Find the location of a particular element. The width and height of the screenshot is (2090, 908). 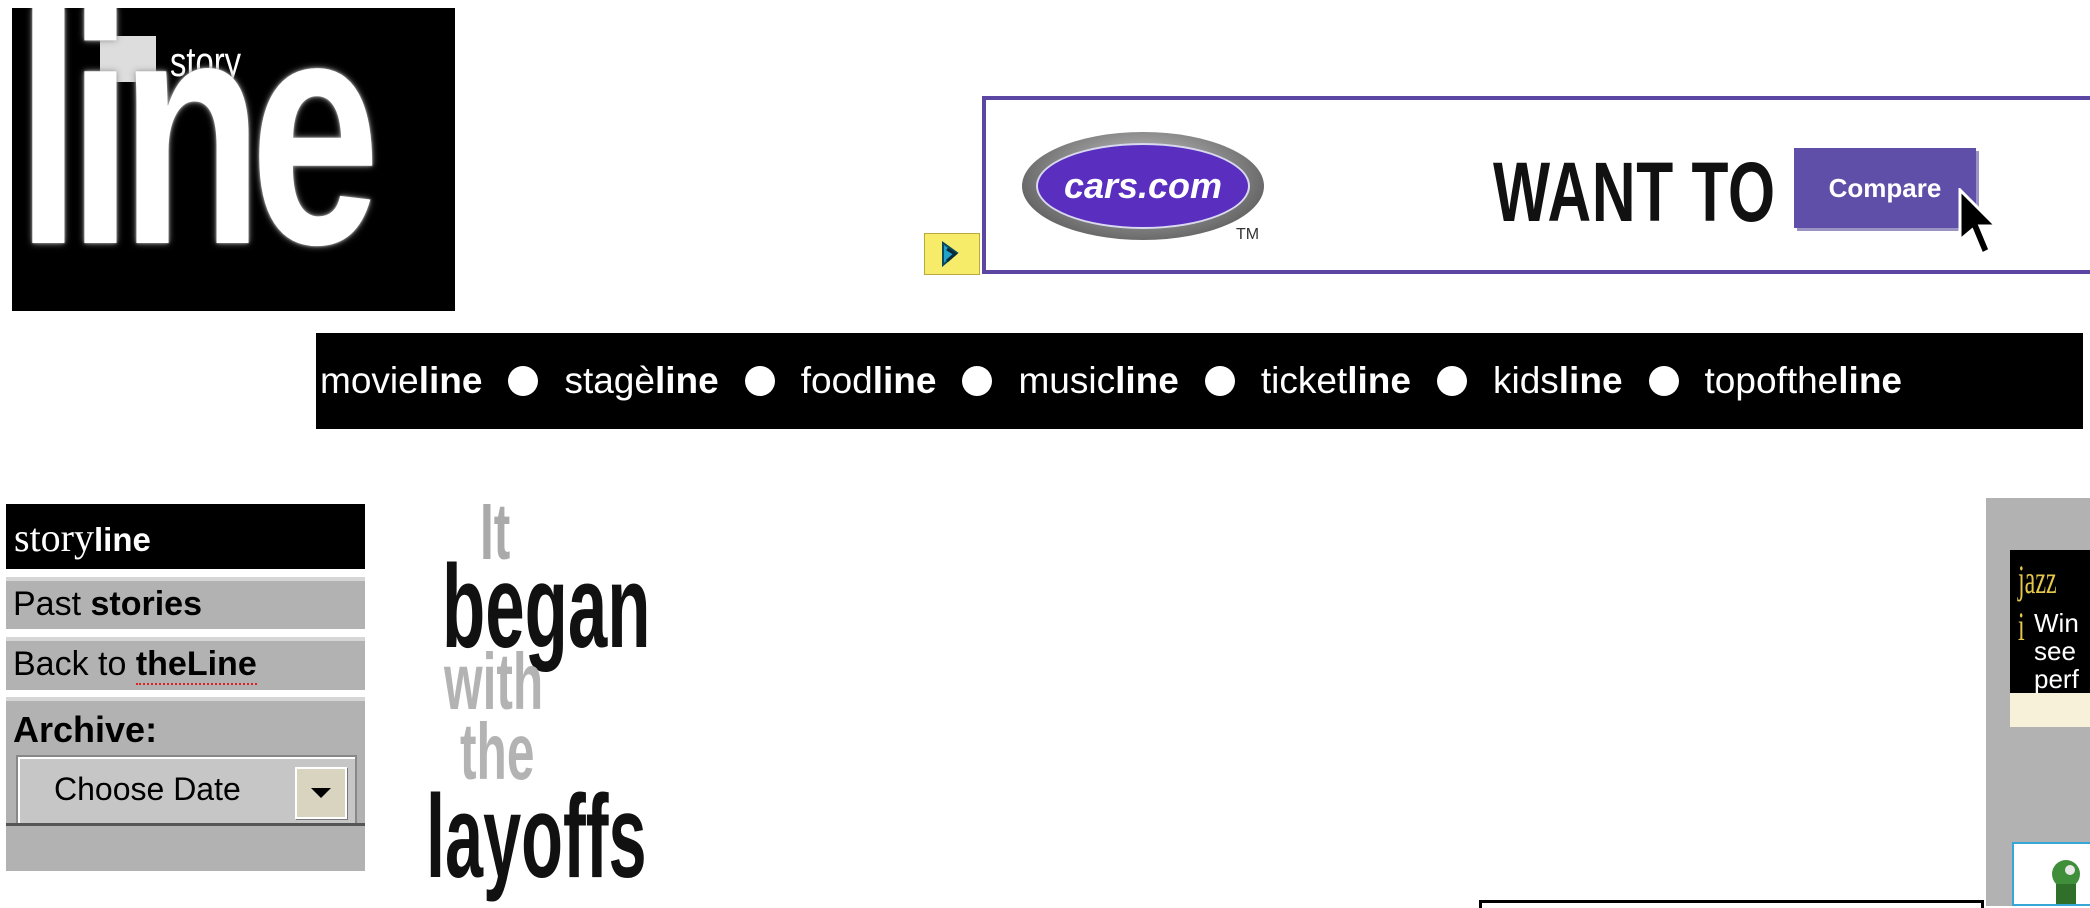

nav-item-movieline: movieline is located at coordinates (401, 381).